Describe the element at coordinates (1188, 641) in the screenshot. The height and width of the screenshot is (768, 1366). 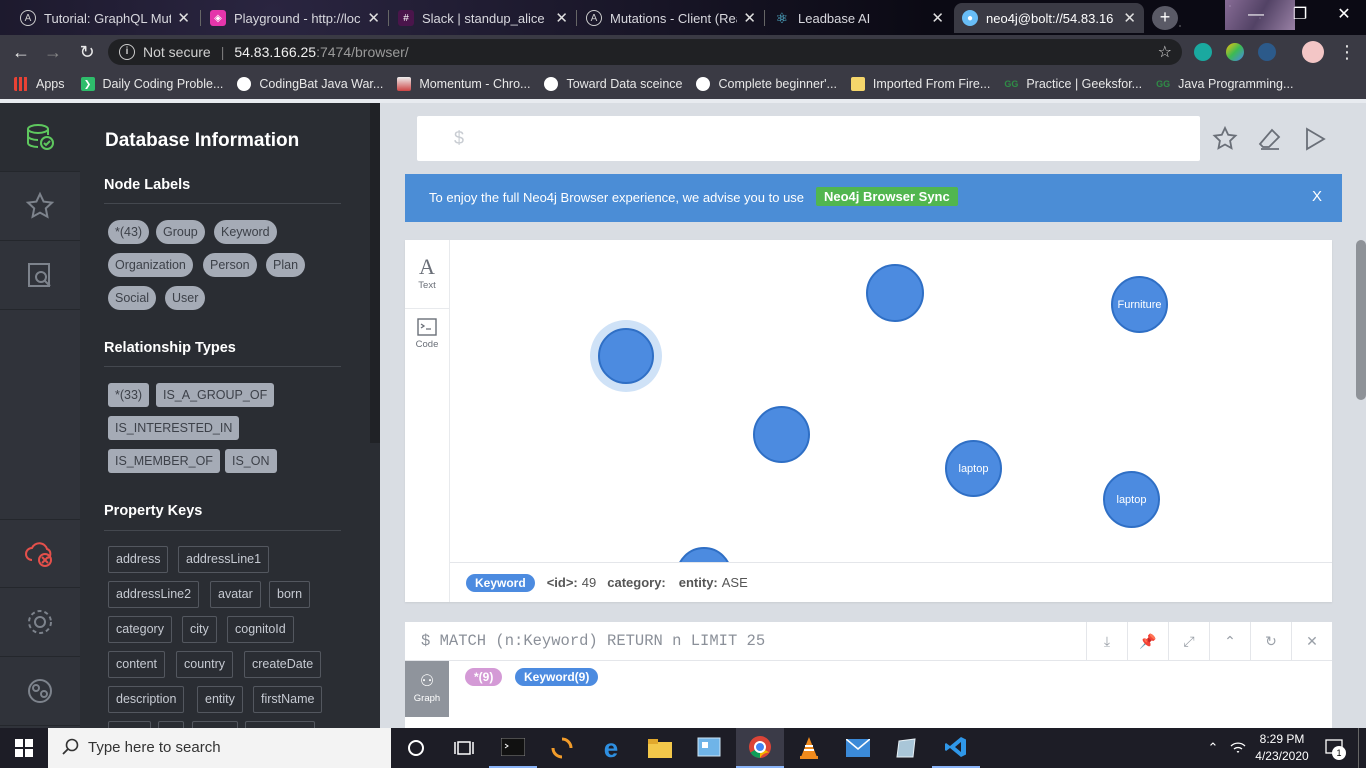
I see `fullscreen-icon: ⤢` at that location.